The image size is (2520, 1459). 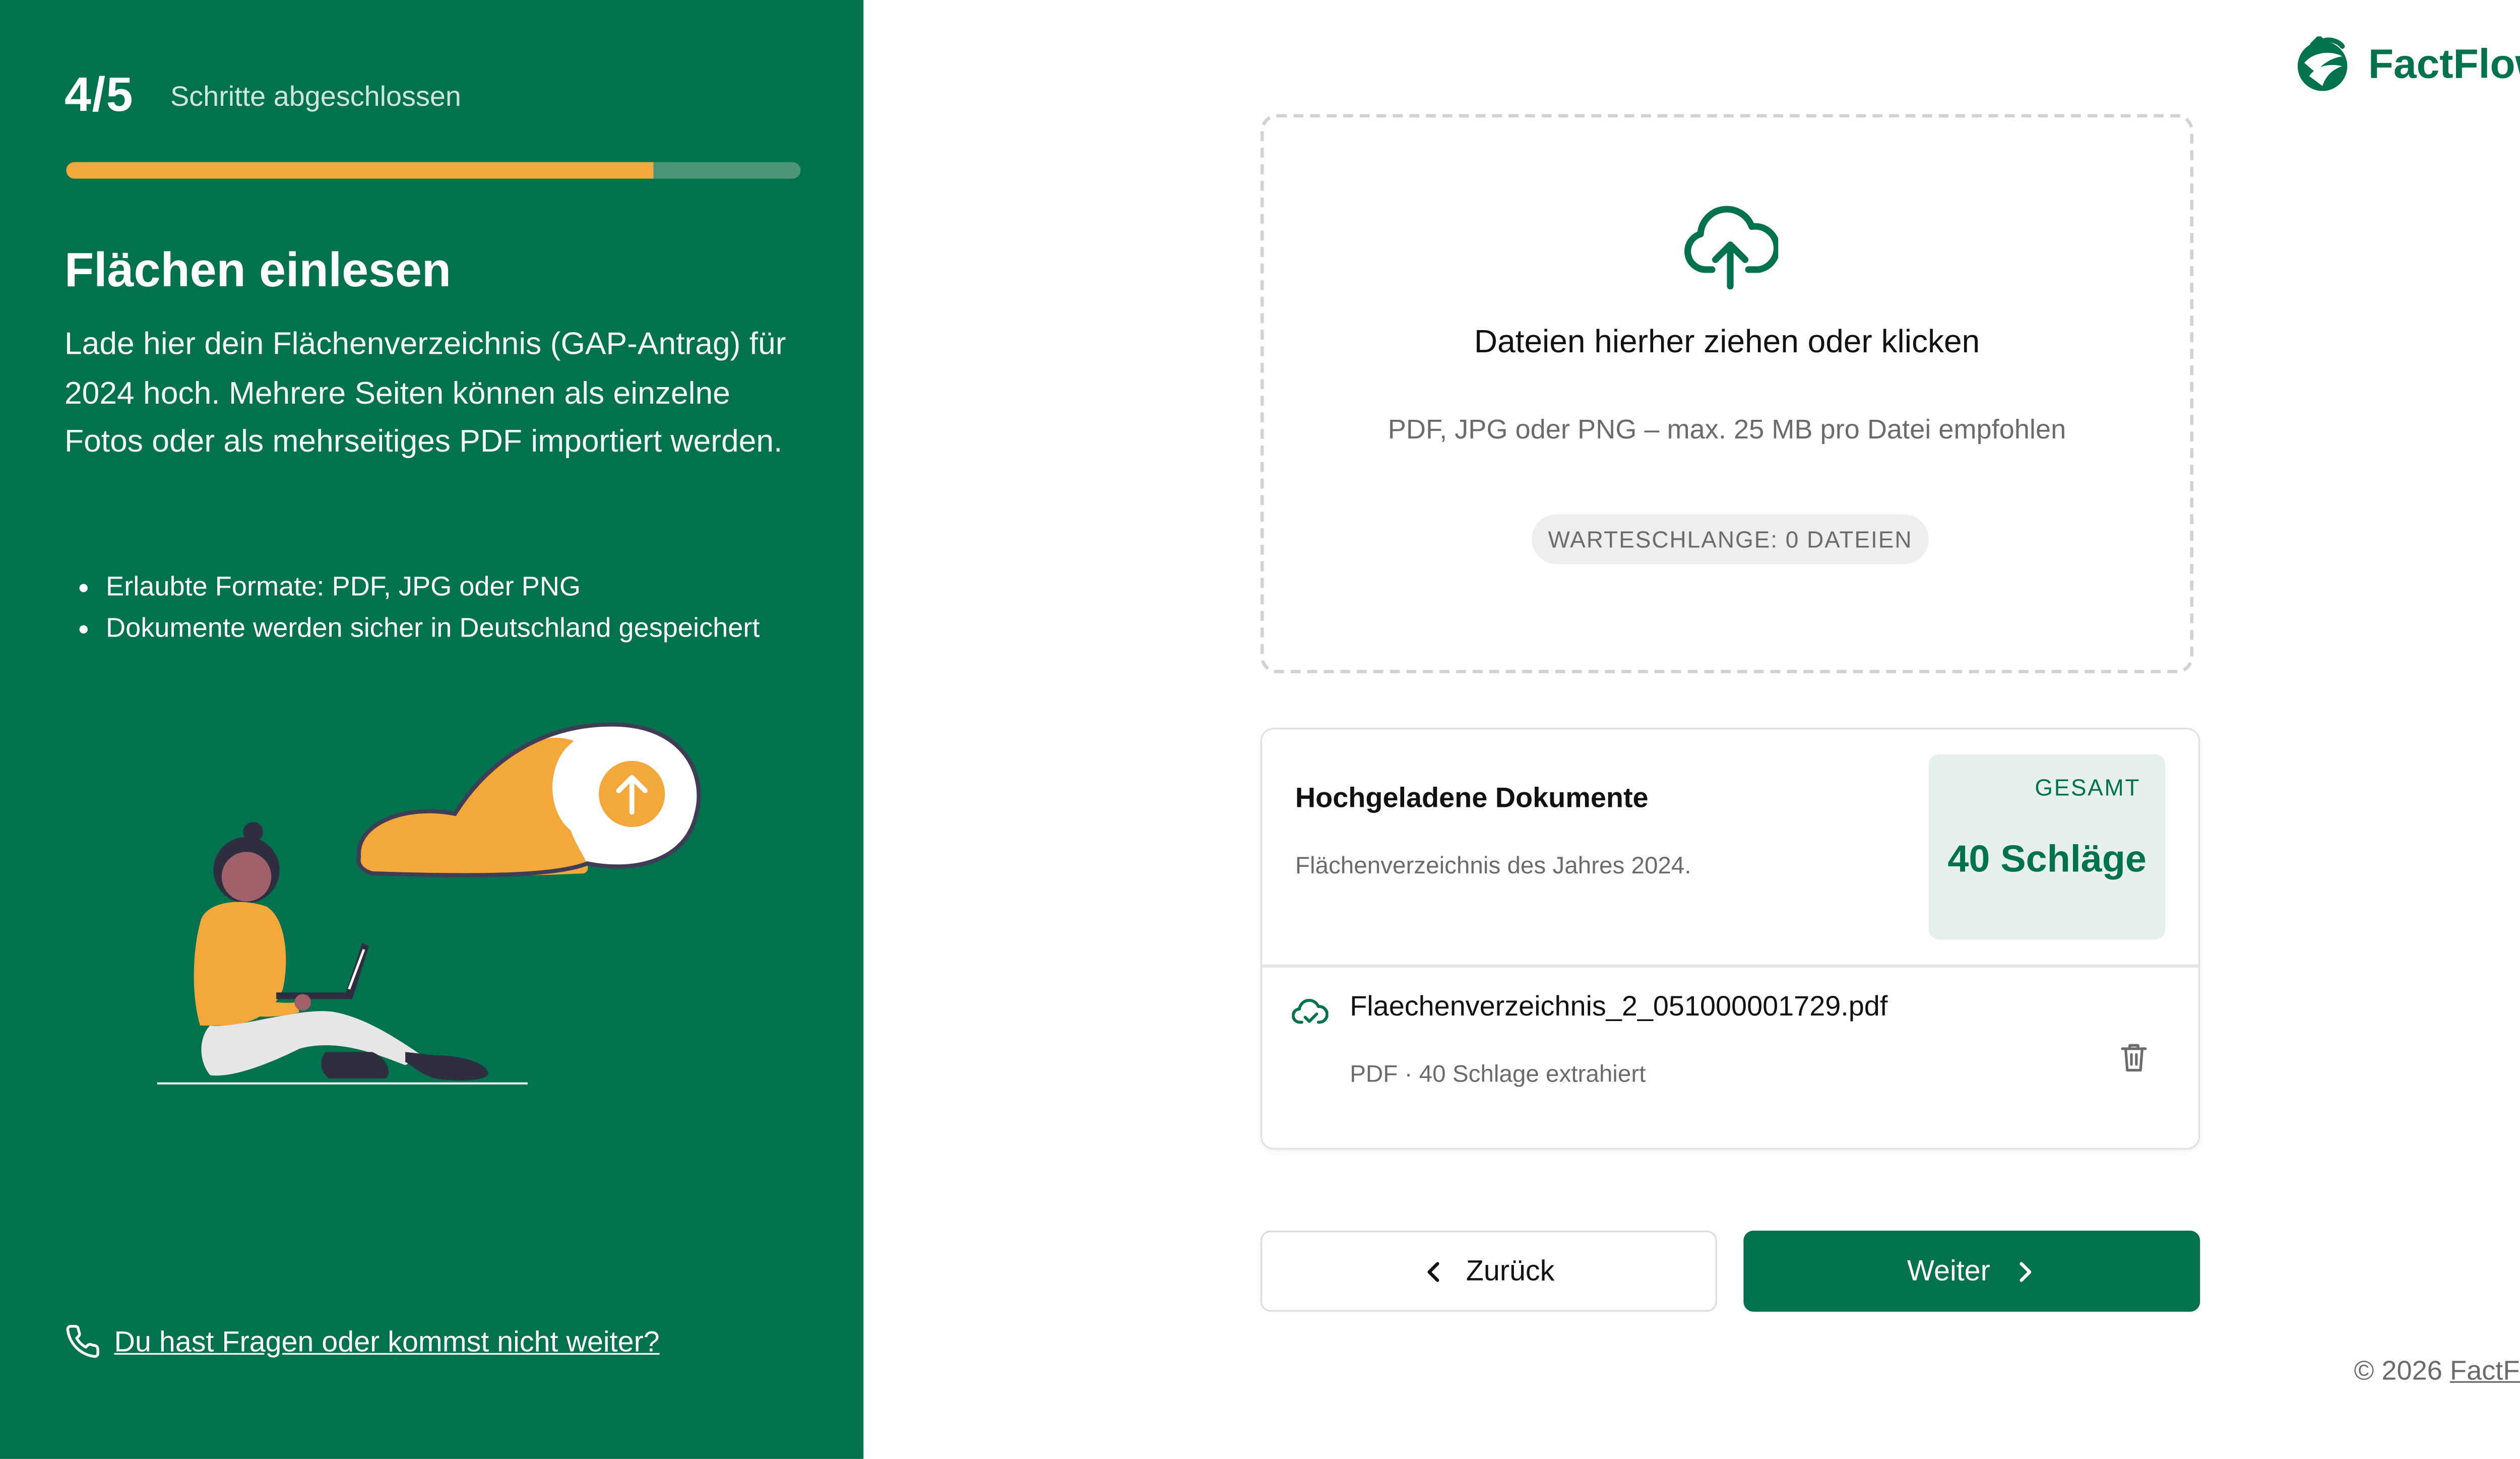 What do you see at coordinates (2026, 1271) in the screenshot?
I see `chevron-right-icon` at bounding box center [2026, 1271].